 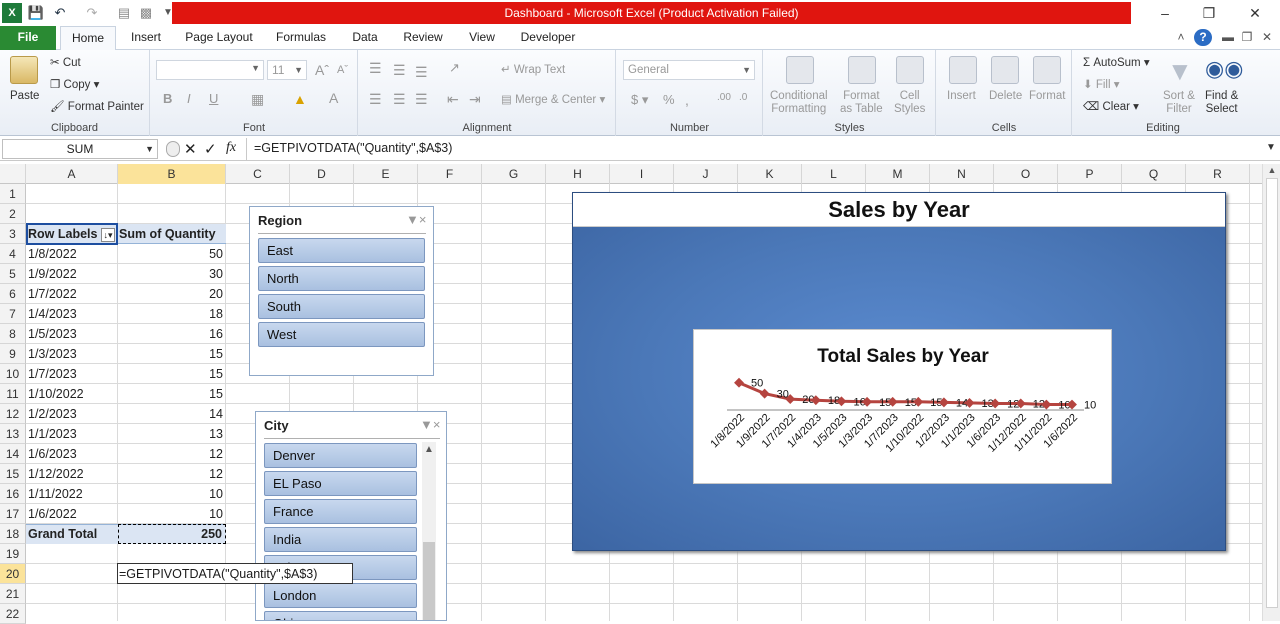 I want to click on grow-font-icon: Aˆ, so click(x=322, y=70).